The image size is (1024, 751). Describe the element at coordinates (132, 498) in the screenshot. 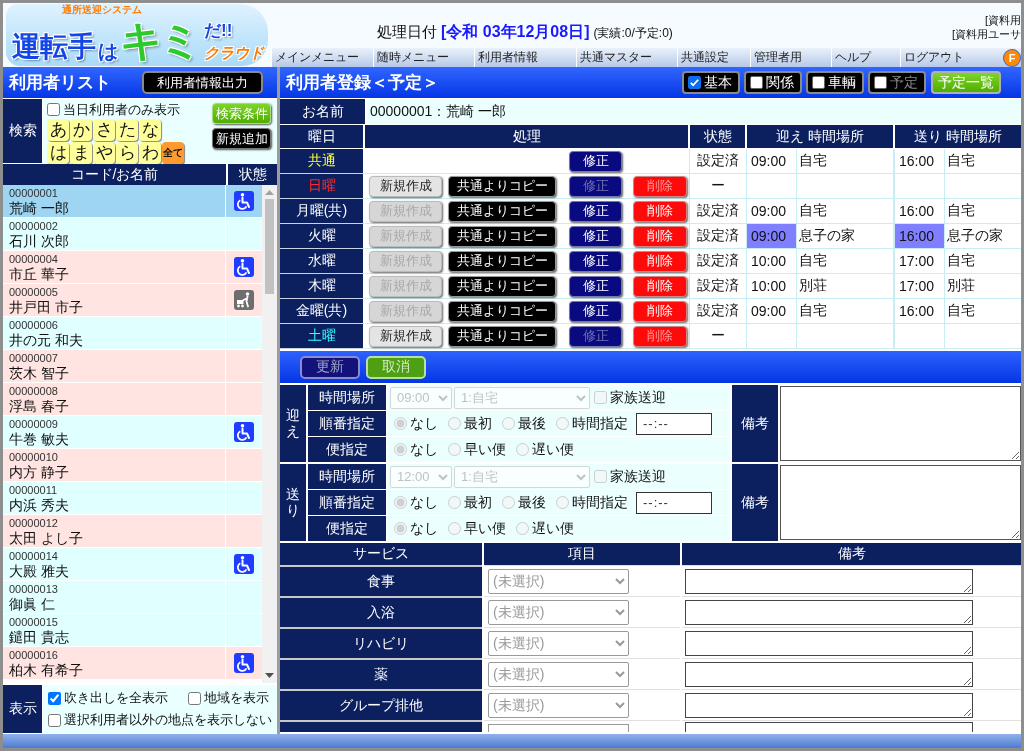

I see `user-row: 00000011 内浜 秀夫` at that location.